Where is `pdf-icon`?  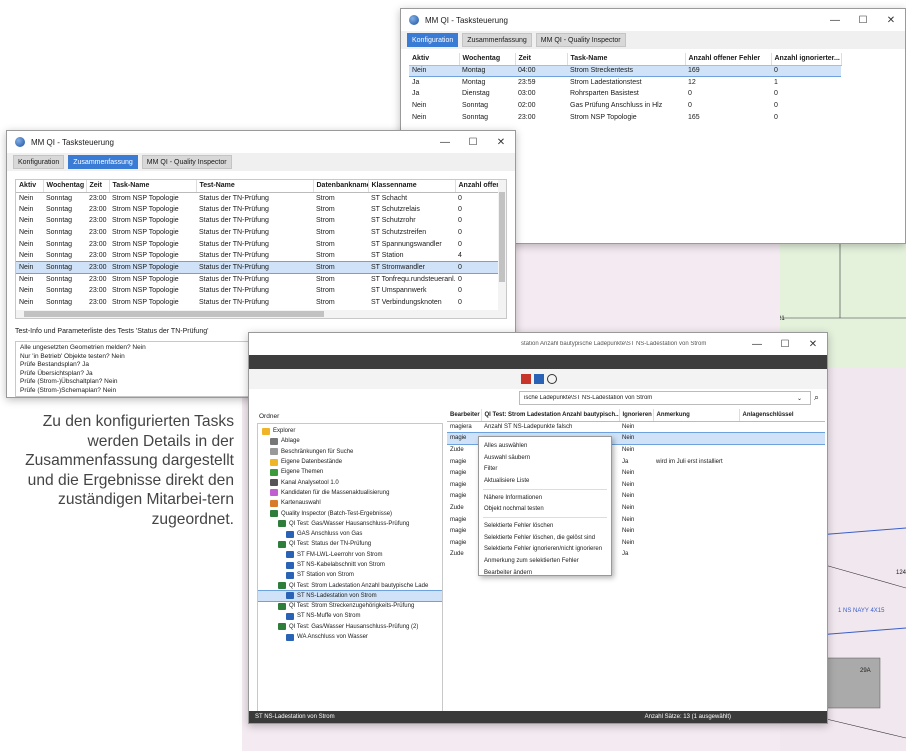 pdf-icon is located at coordinates (526, 379).